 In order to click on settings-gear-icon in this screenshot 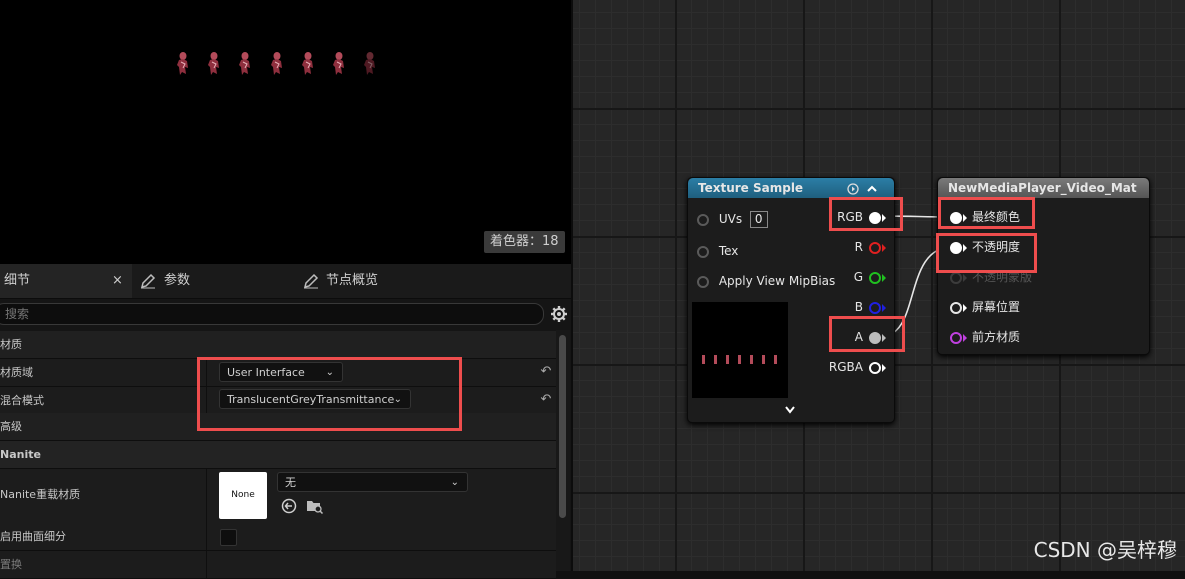, I will do `click(559, 315)`.